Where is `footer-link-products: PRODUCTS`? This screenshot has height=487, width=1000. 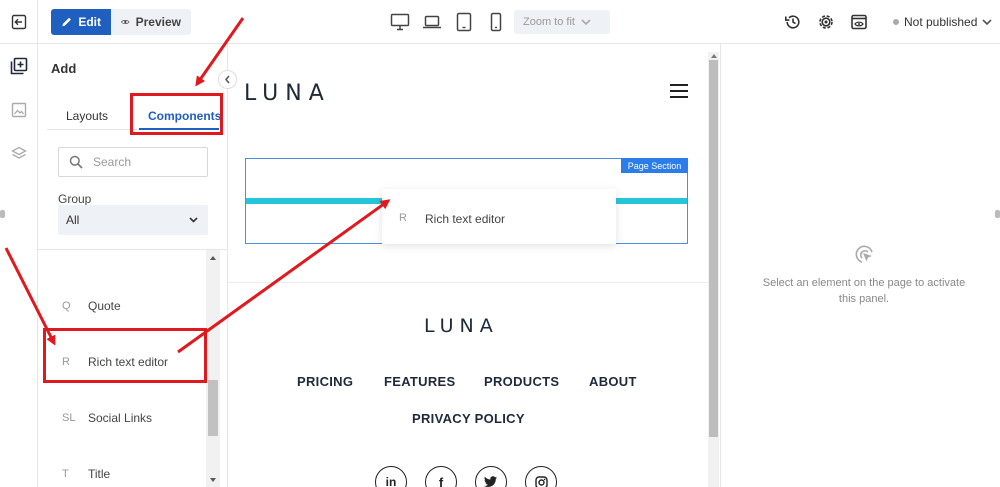 footer-link-products: PRODUCTS is located at coordinates (521, 381).